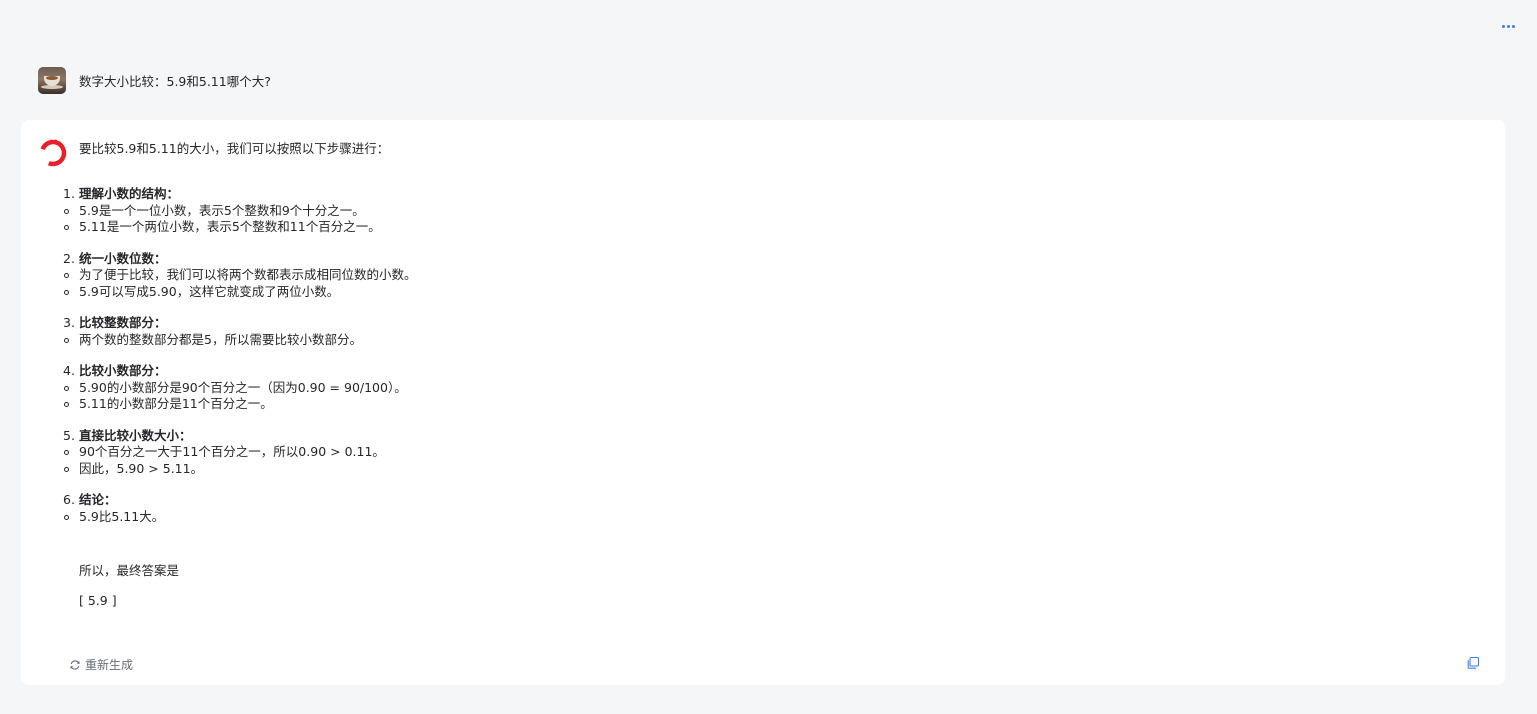  I want to click on final-answer: [ 5.9 ], so click(98, 600).